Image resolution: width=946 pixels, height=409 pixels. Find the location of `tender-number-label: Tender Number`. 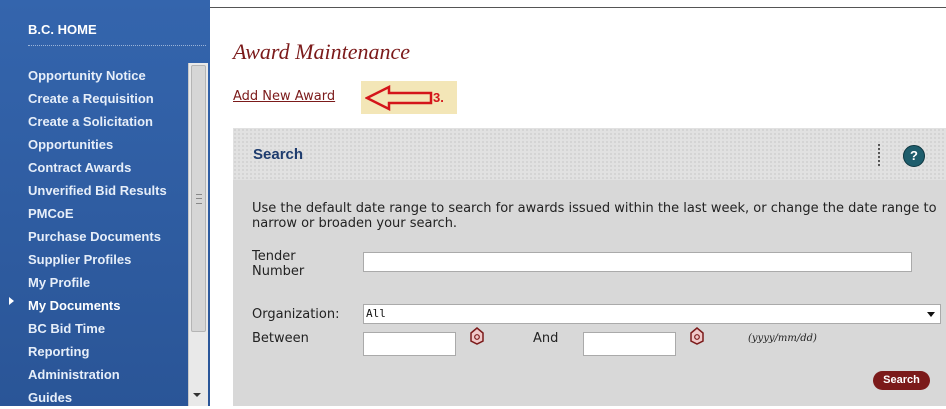

tender-number-label: Tender Number is located at coordinates (278, 264).